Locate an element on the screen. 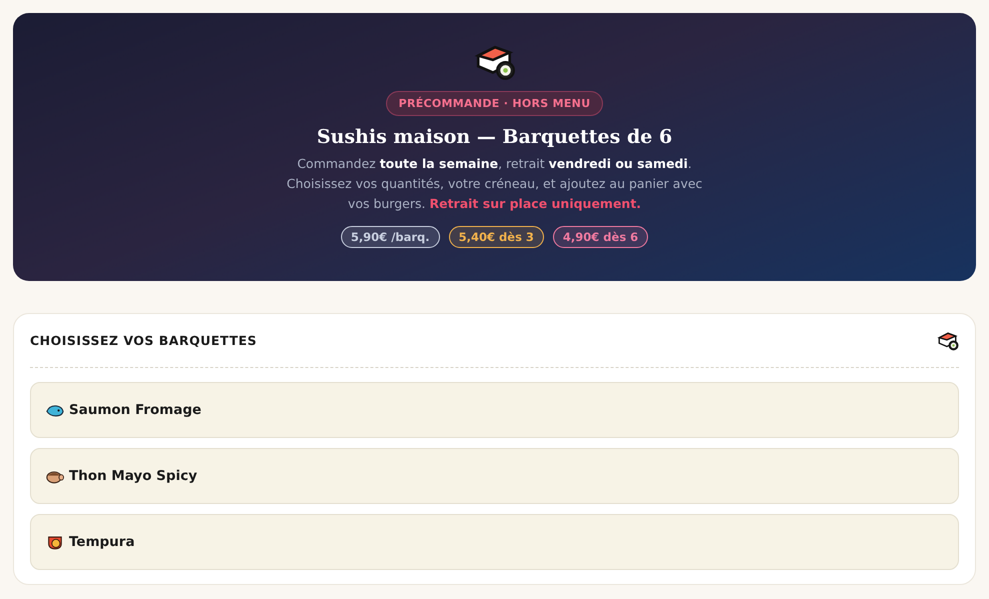 This screenshot has width=989, height=599. preorder-badge: PRÉCOMMANDE · HORS MENU is located at coordinates (495, 103).